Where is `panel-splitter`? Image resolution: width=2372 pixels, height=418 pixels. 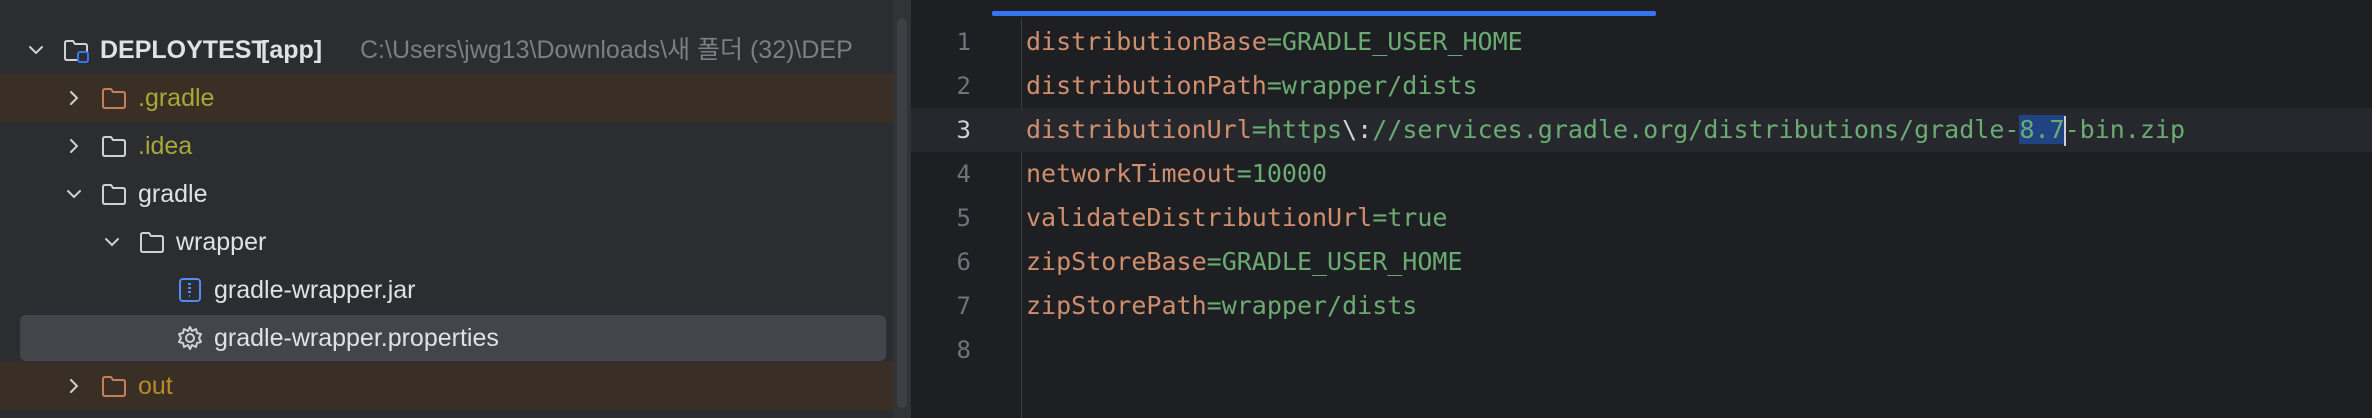
panel-splitter is located at coordinates (902, 209).